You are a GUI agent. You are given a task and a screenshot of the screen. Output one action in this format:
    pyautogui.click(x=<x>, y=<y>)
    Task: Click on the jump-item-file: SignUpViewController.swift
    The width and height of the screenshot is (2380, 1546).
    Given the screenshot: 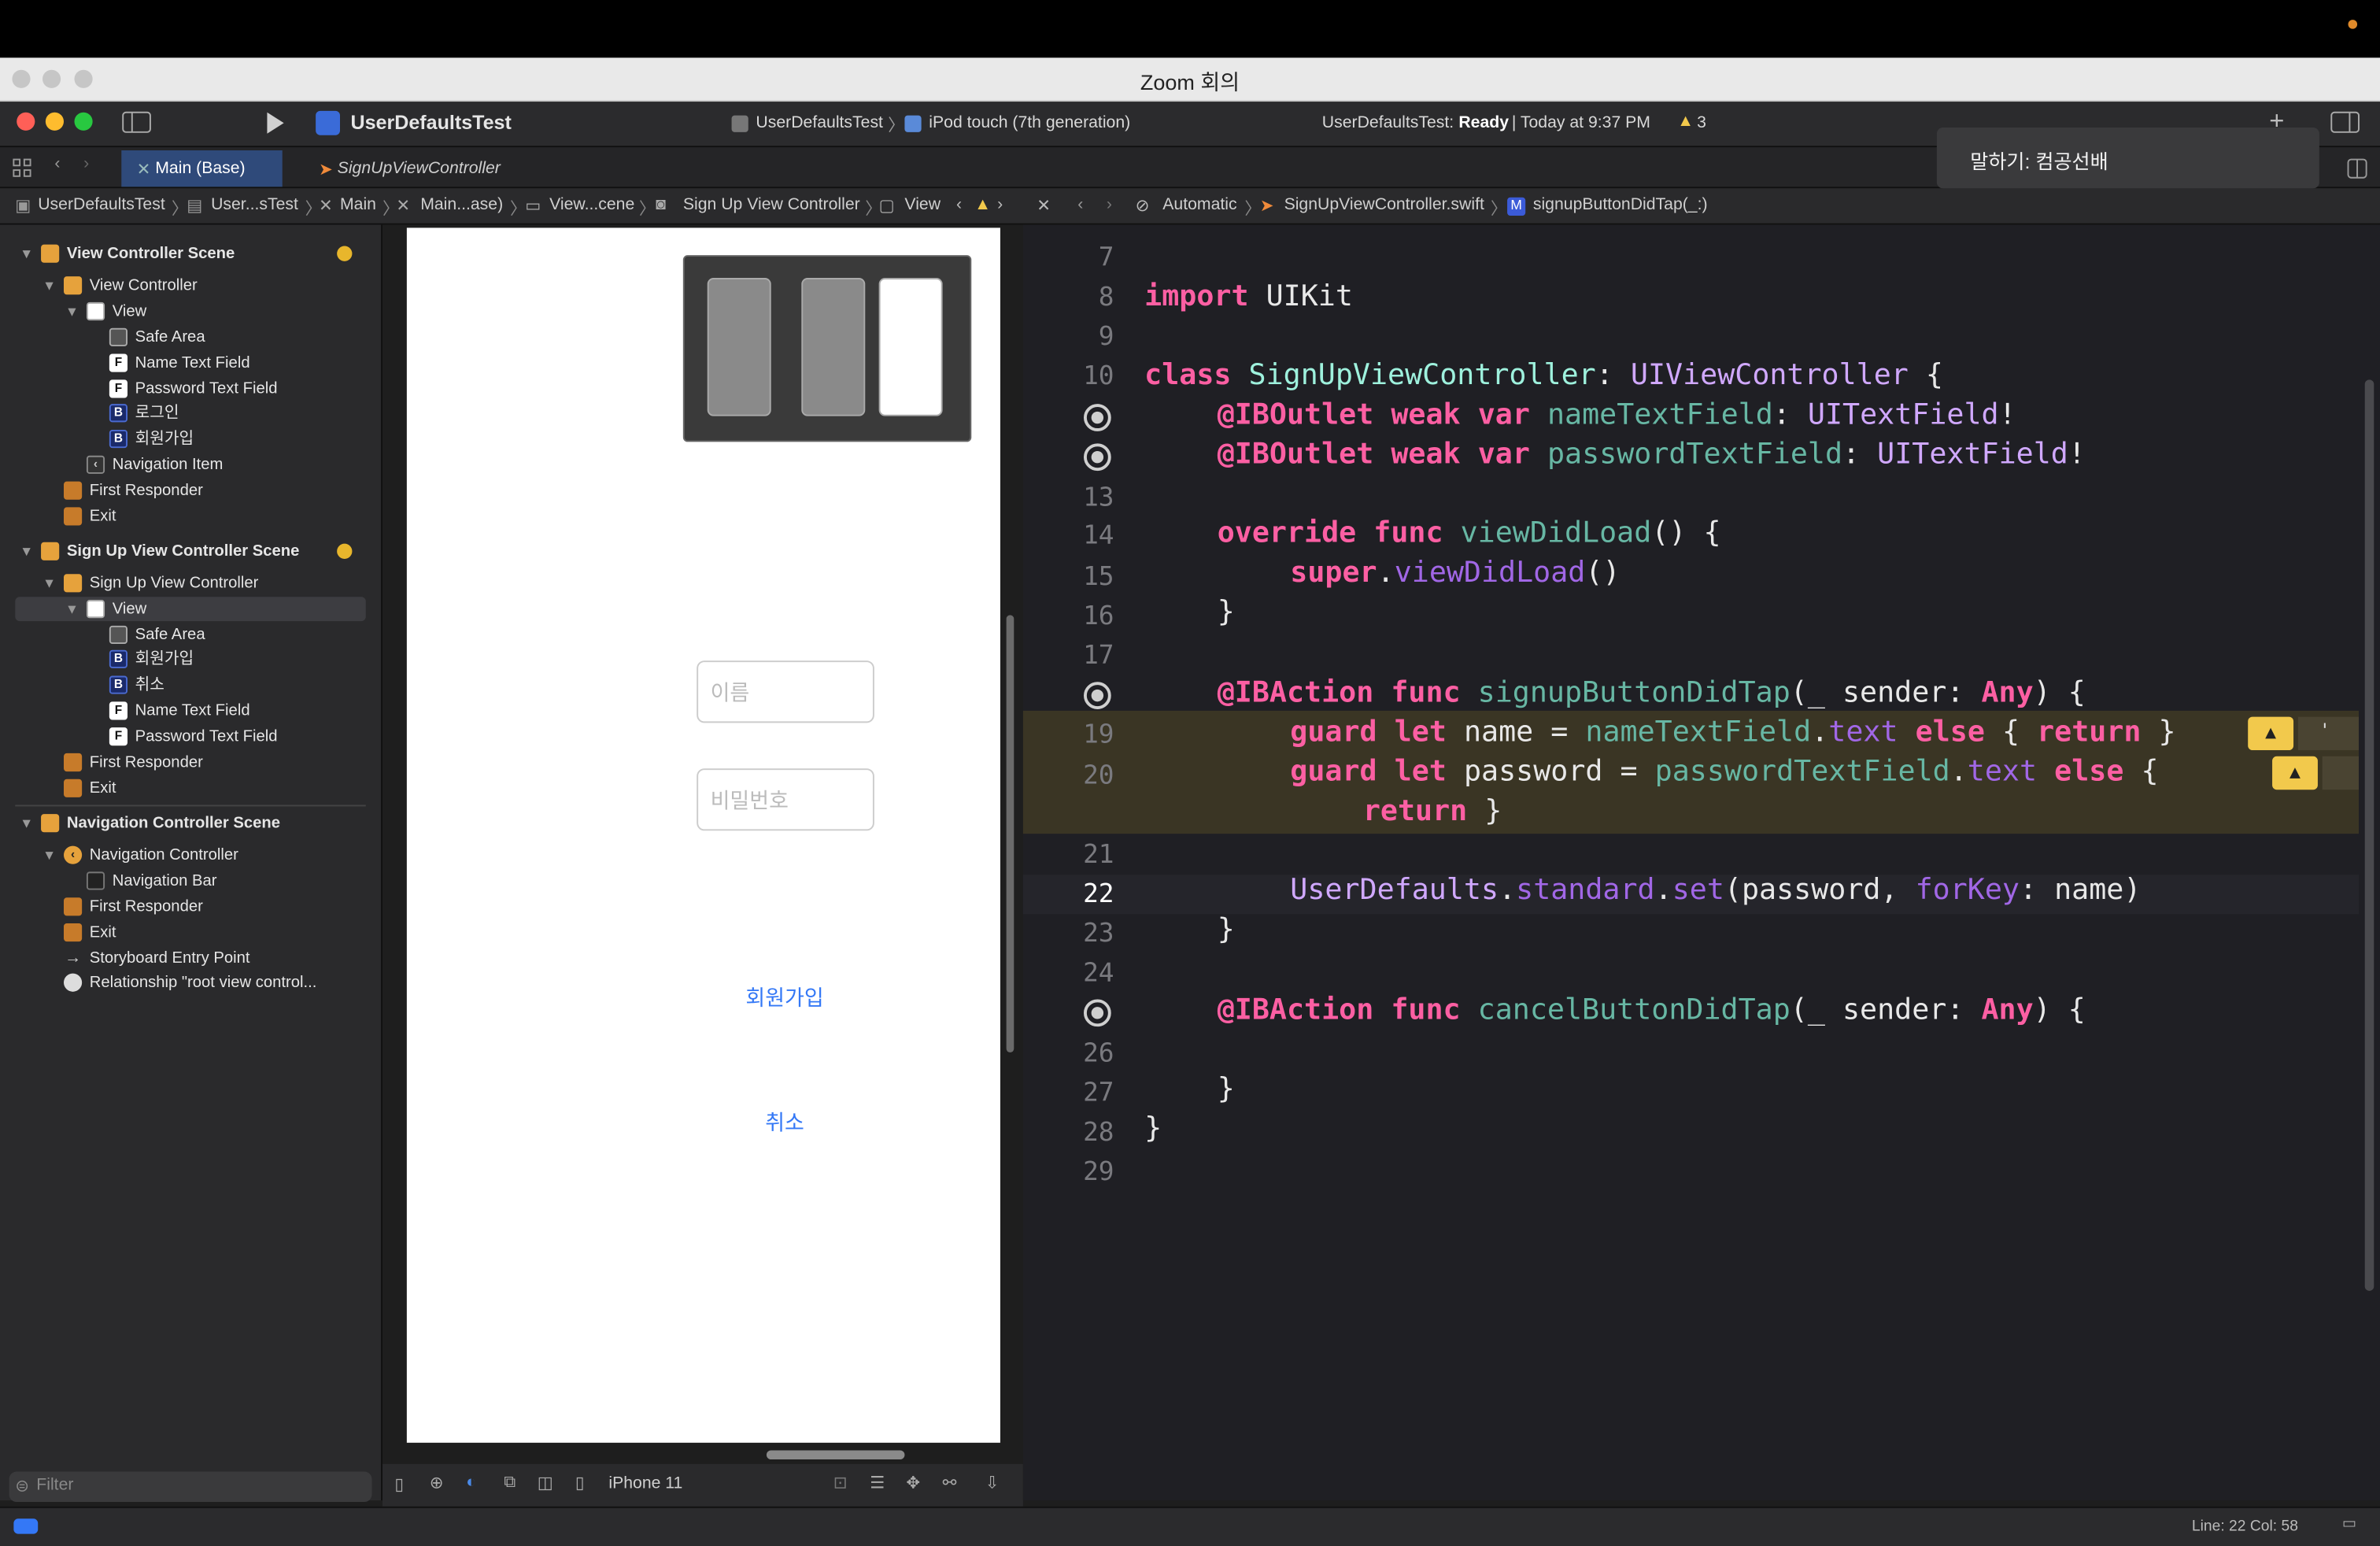 What is the action you would take?
    pyautogui.click(x=1384, y=205)
    